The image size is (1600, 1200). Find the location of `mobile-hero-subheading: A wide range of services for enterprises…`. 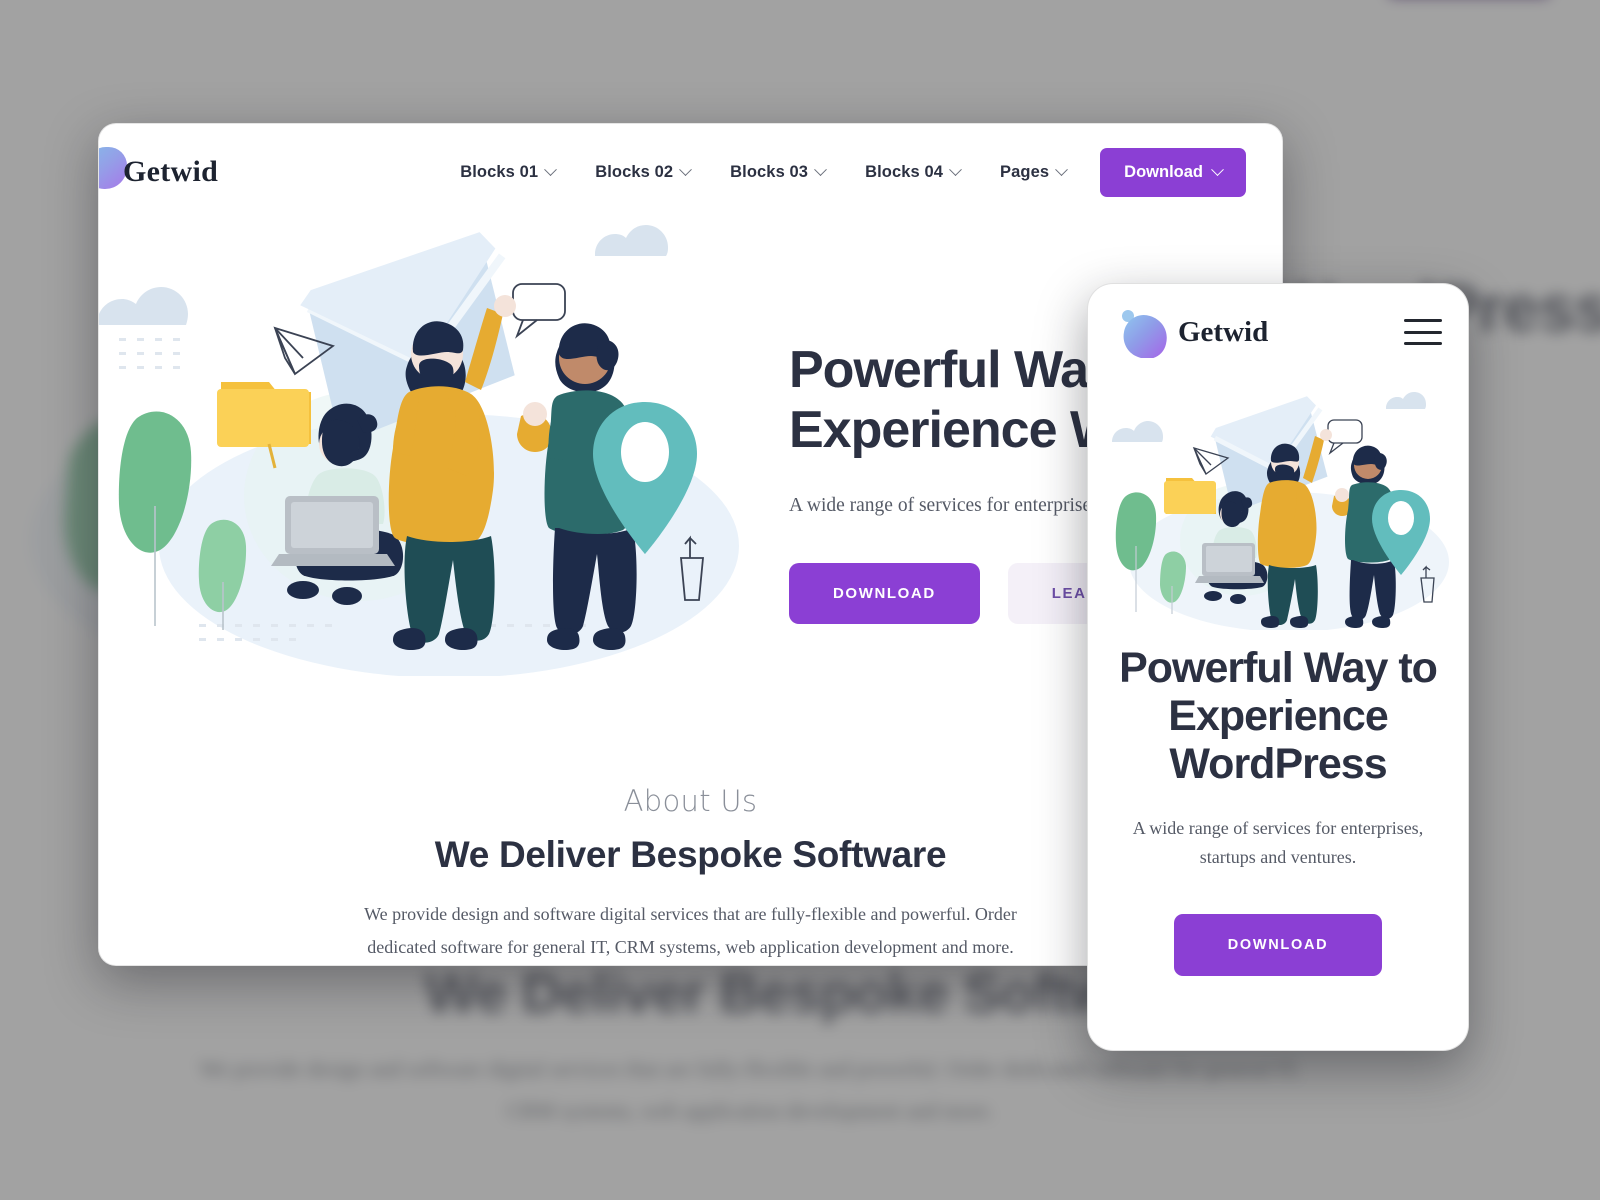

mobile-hero-subheading: A wide range of services for enterprises… is located at coordinates (1278, 843).